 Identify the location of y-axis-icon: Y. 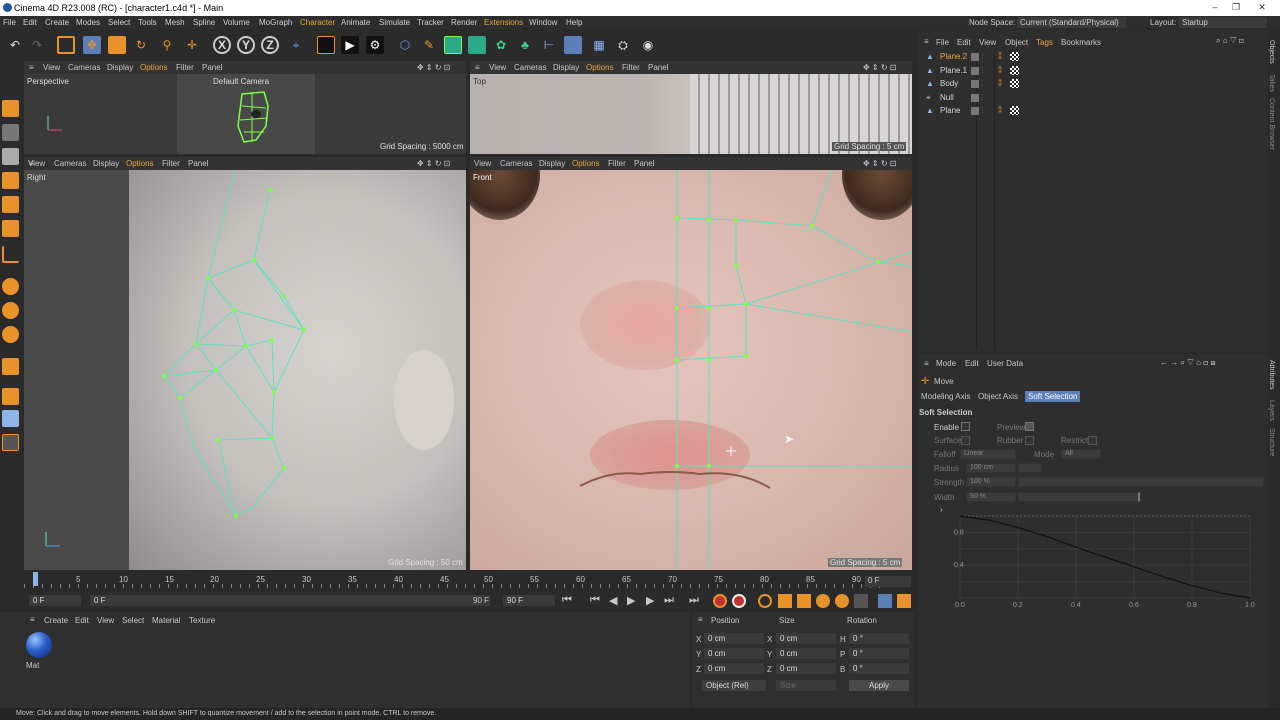
(246, 45).